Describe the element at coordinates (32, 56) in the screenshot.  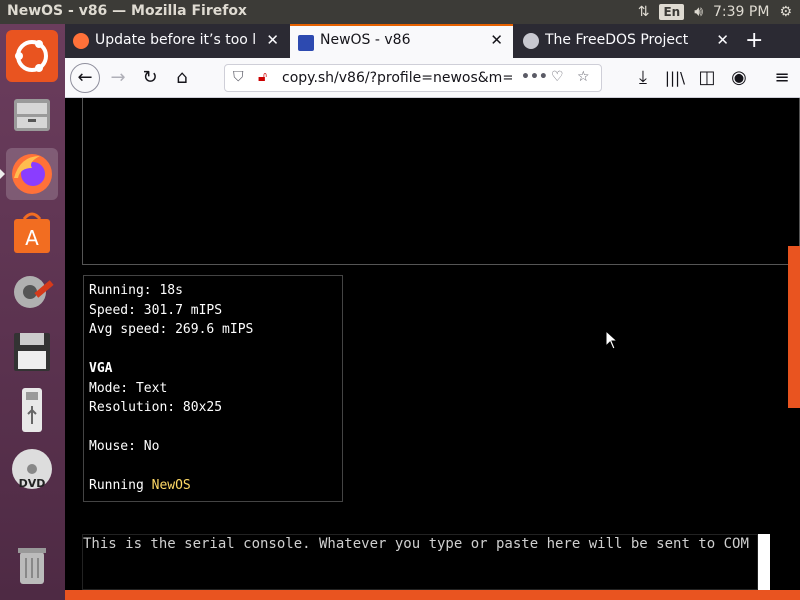
I see `ubuntu-dash-icon` at that location.